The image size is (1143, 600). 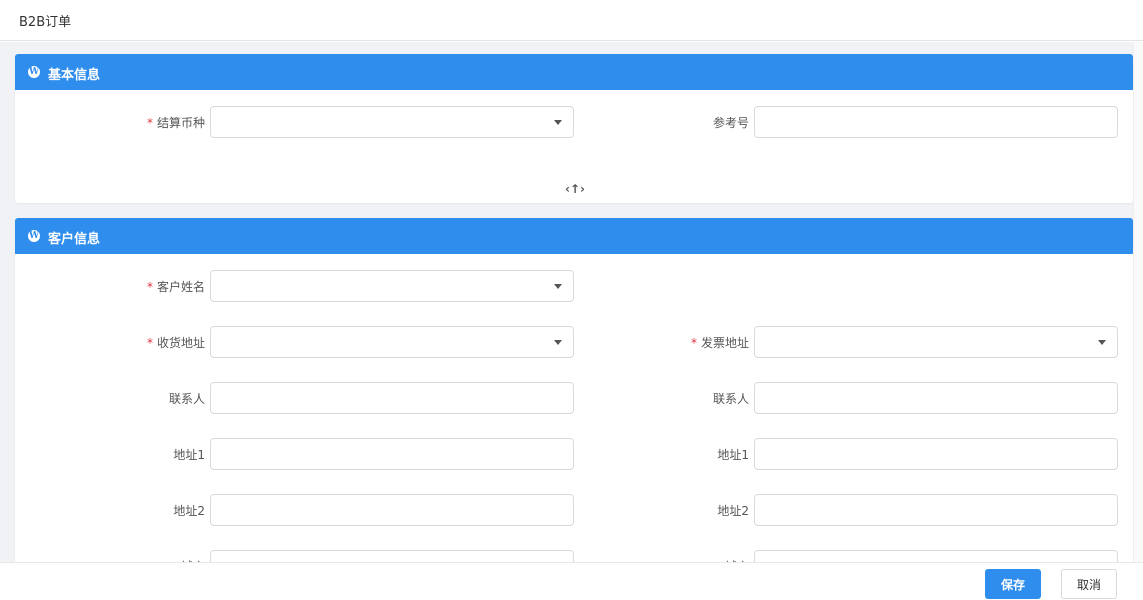 What do you see at coordinates (936, 398) in the screenshot?
I see `contact-right-input` at bounding box center [936, 398].